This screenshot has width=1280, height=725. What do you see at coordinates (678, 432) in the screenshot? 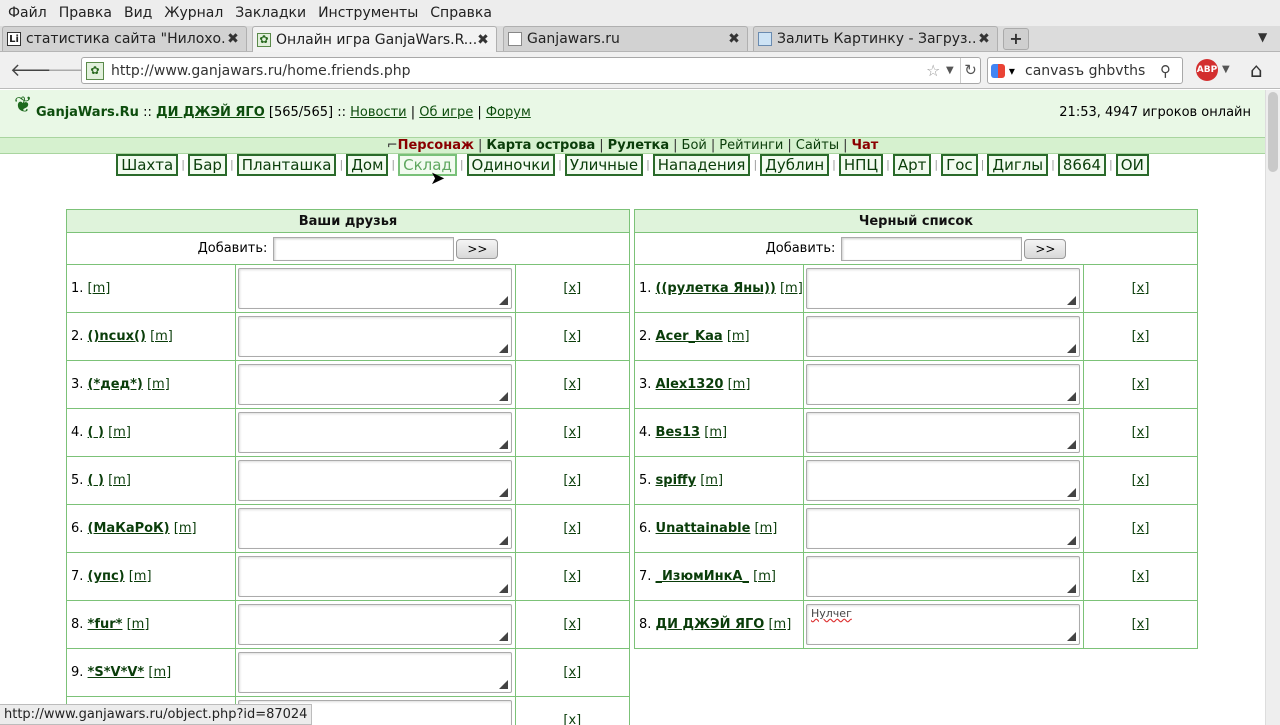
I see `player-nick-link: Bes13` at bounding box center [678, 432].